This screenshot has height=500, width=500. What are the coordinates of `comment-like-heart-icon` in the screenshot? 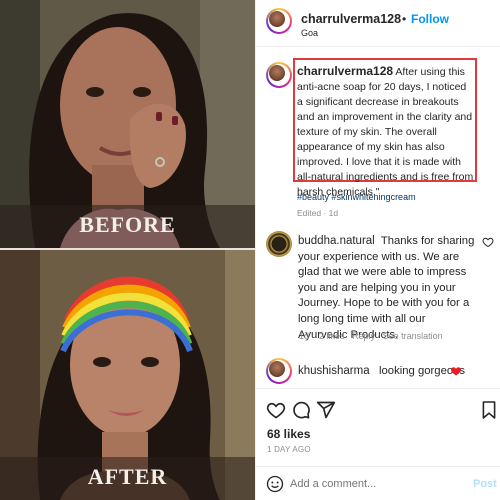 It's located at (488, 242).